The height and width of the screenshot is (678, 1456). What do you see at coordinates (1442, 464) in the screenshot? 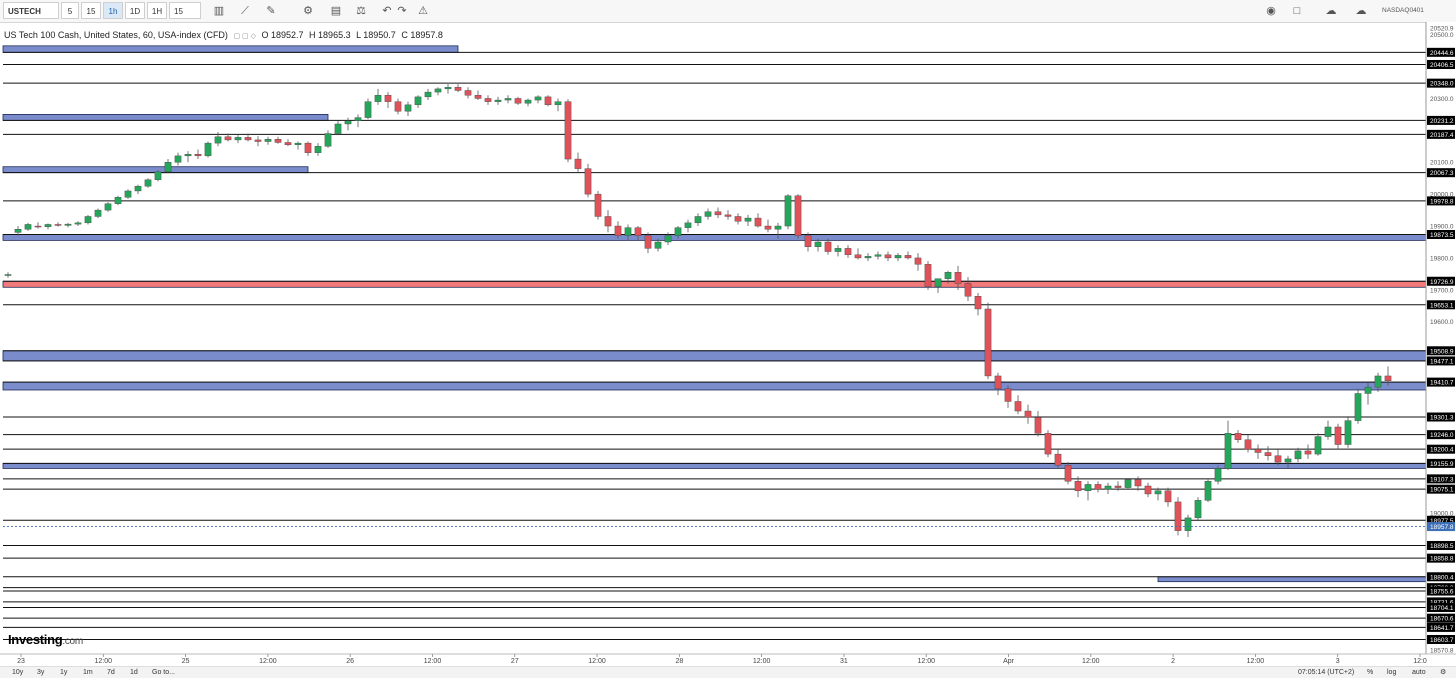
I see `price-tick-label: 19155.9` at bounding box center [1442, 464].